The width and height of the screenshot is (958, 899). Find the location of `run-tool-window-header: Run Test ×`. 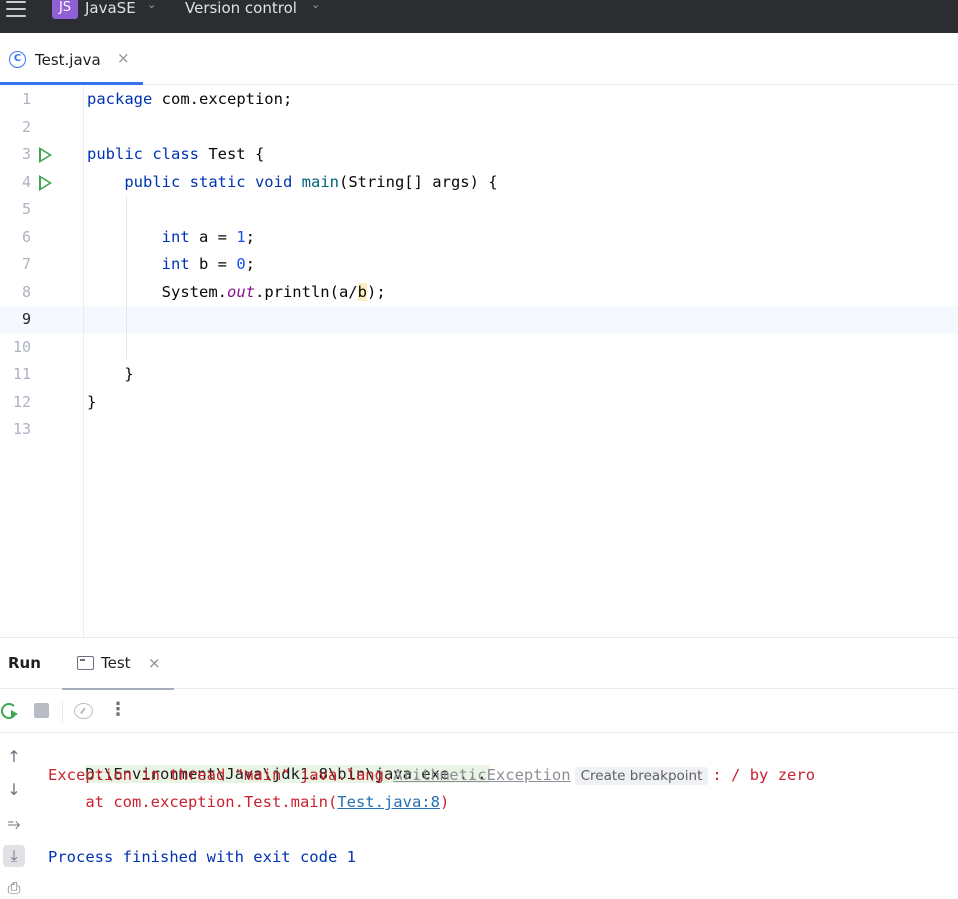

run-tool-window-header: Run Test × is located at coordinates (479, 664).